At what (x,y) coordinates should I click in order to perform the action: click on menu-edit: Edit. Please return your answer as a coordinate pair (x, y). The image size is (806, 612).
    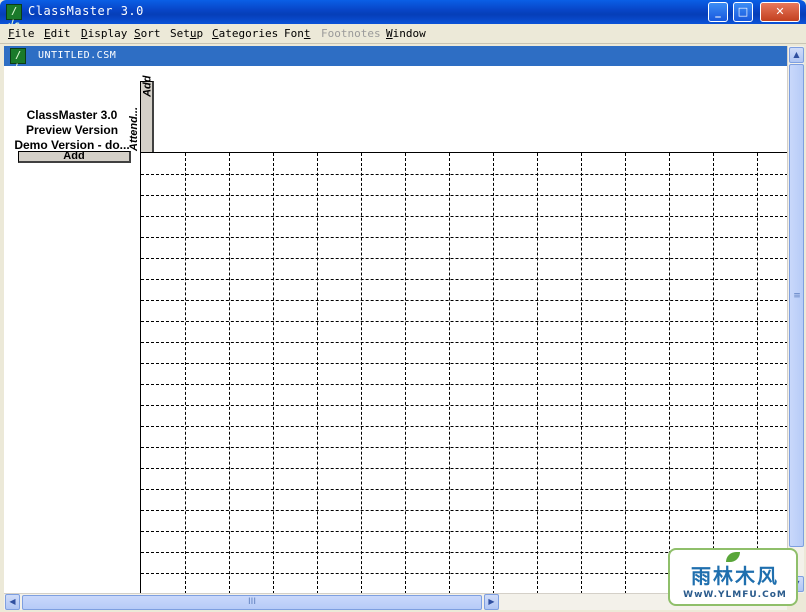
    Looking at the image, I should click on (57, 33).